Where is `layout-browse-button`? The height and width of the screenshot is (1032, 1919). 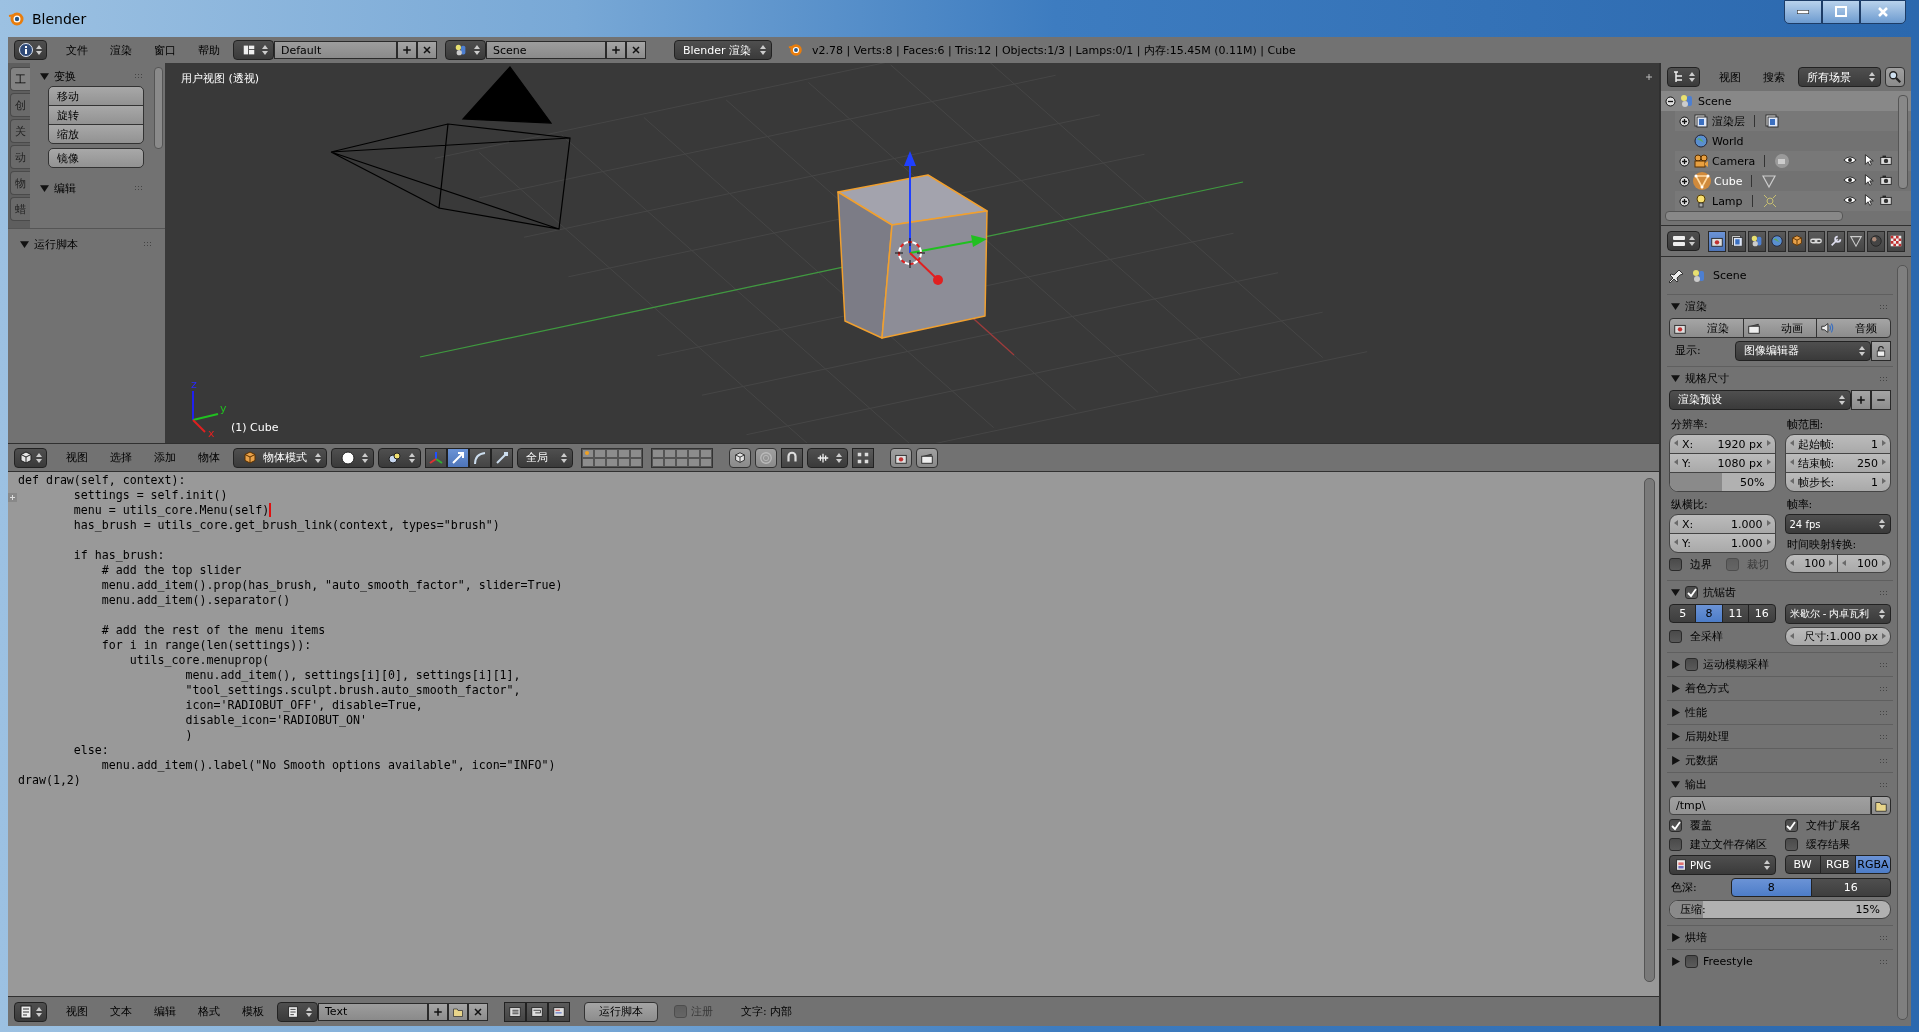
layout-browse-button is located at coordinates (253, 50).